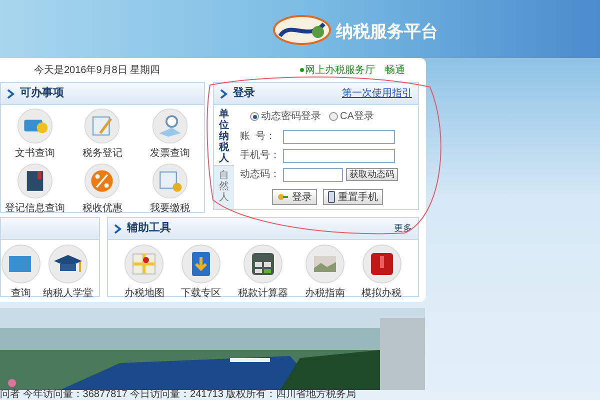 The image size is (600, 400). What do you see at coordinates (331, 197) in the screenshot?
I see `phone-icon` at bounding box center [331, 197].